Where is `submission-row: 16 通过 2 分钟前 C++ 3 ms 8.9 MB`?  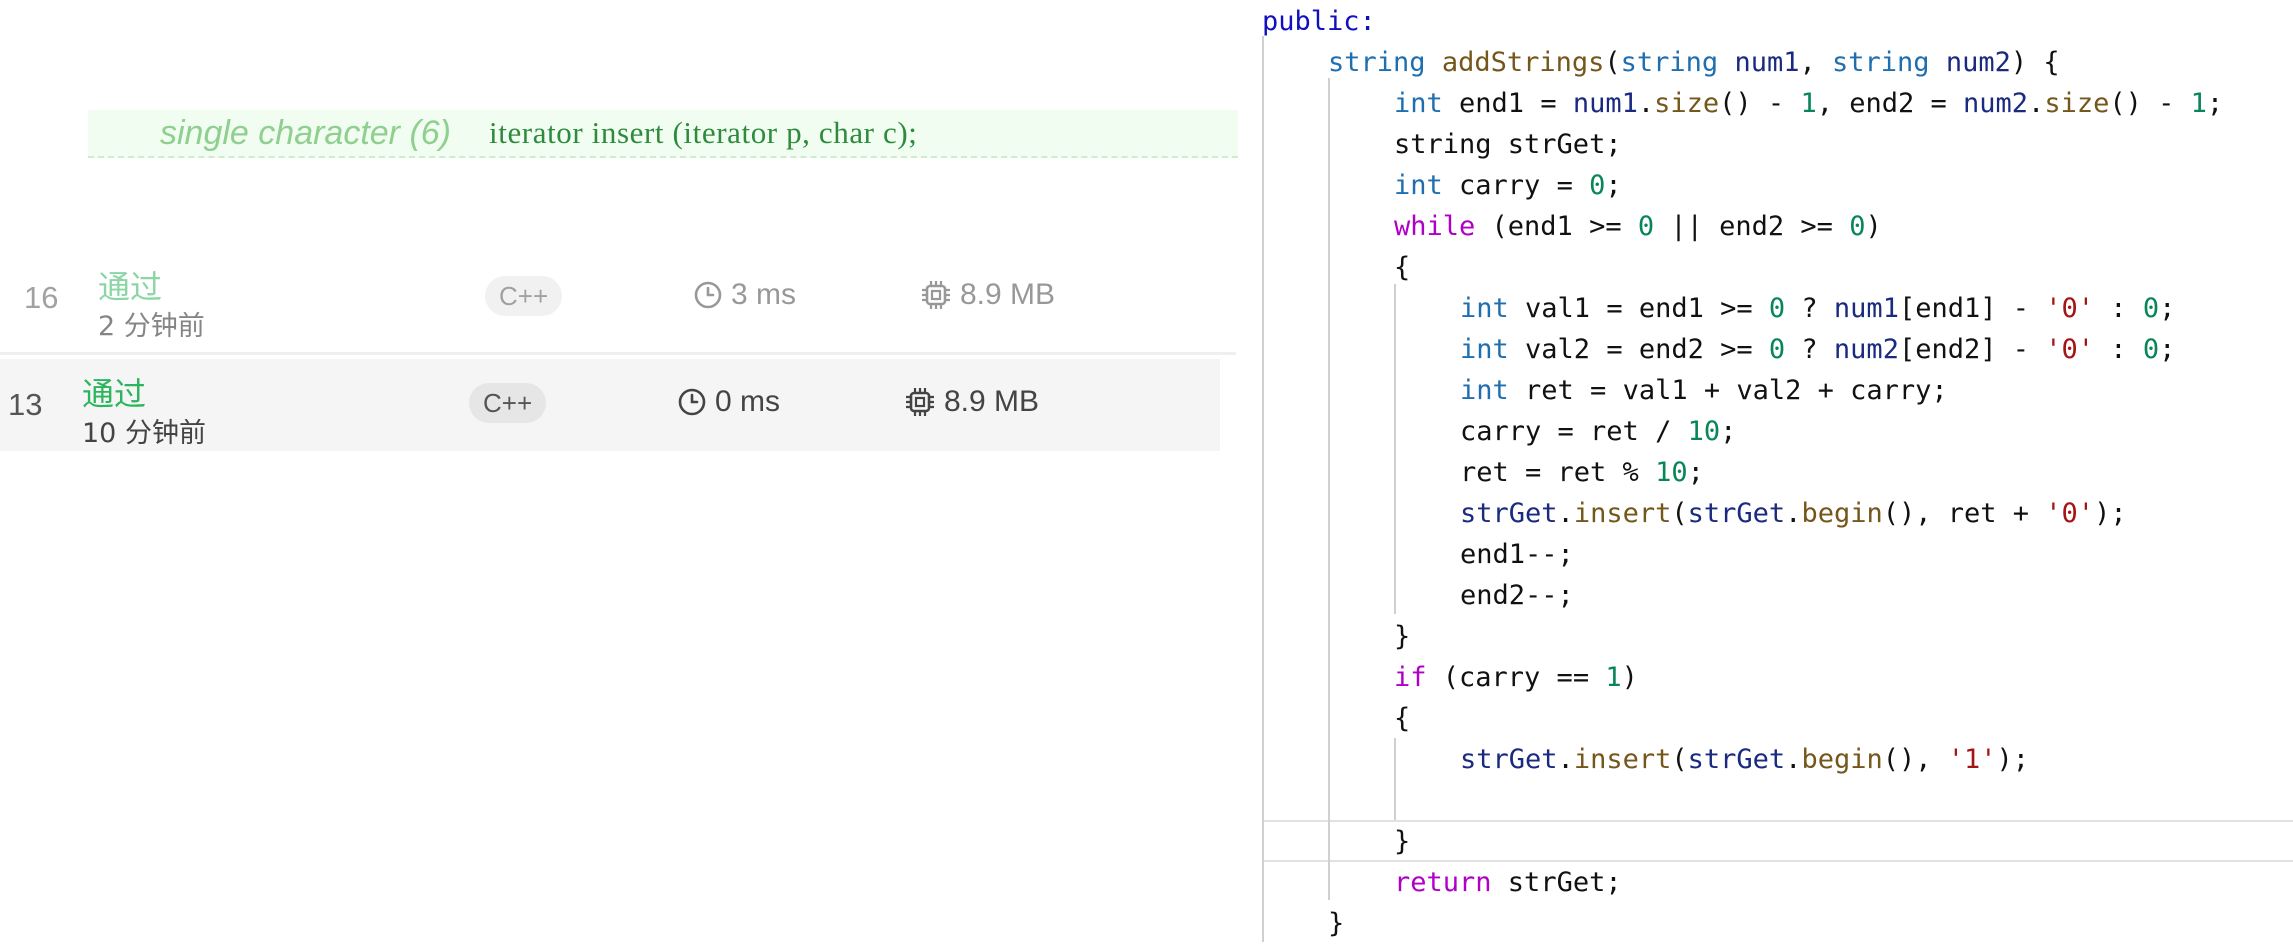
submission-row: 16 通过 2 分钟前 C++ 3 ms 8.9 MB is located at coordinates (618, 298).